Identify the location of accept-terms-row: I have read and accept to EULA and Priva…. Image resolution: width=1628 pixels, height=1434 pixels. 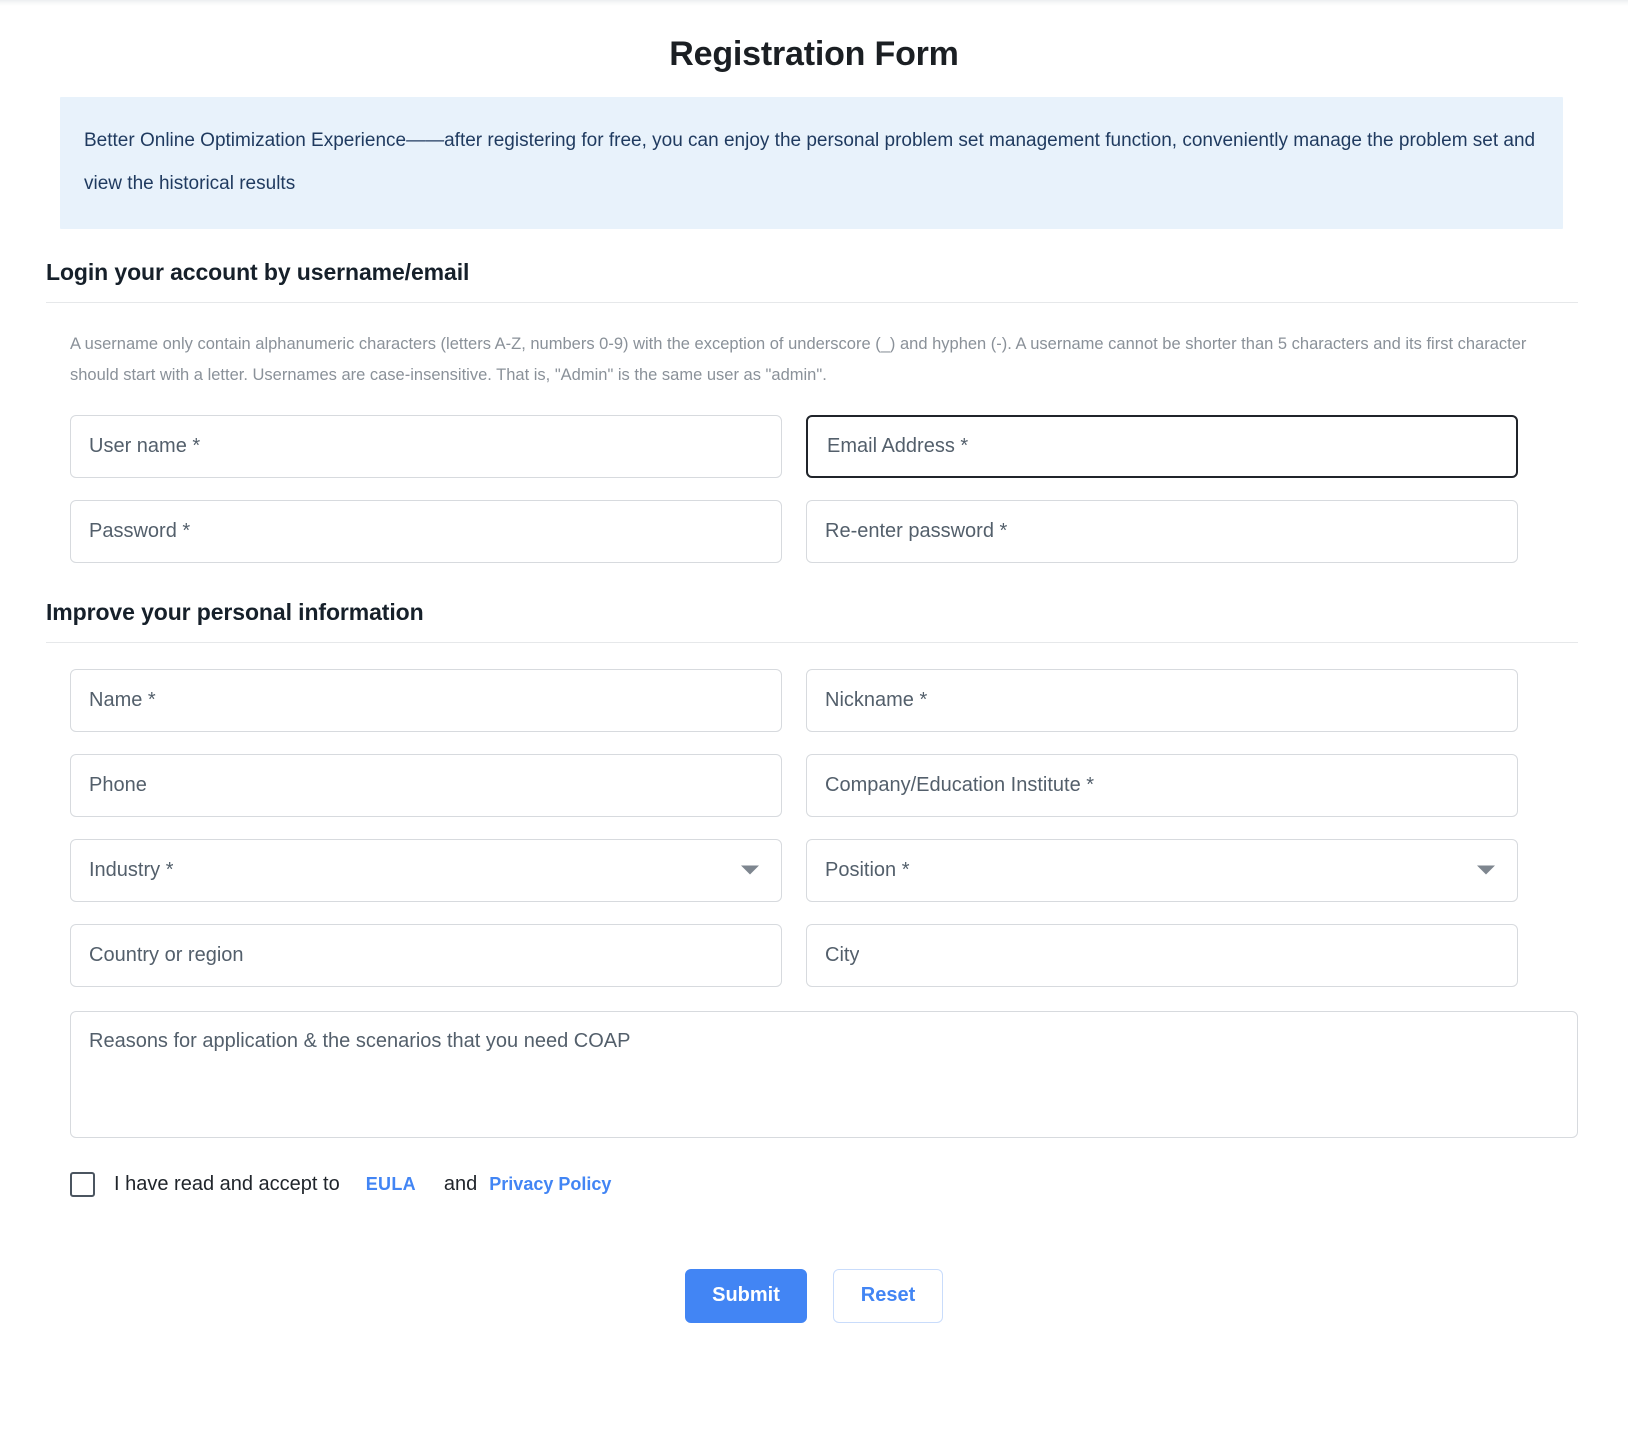
(849, 1184).